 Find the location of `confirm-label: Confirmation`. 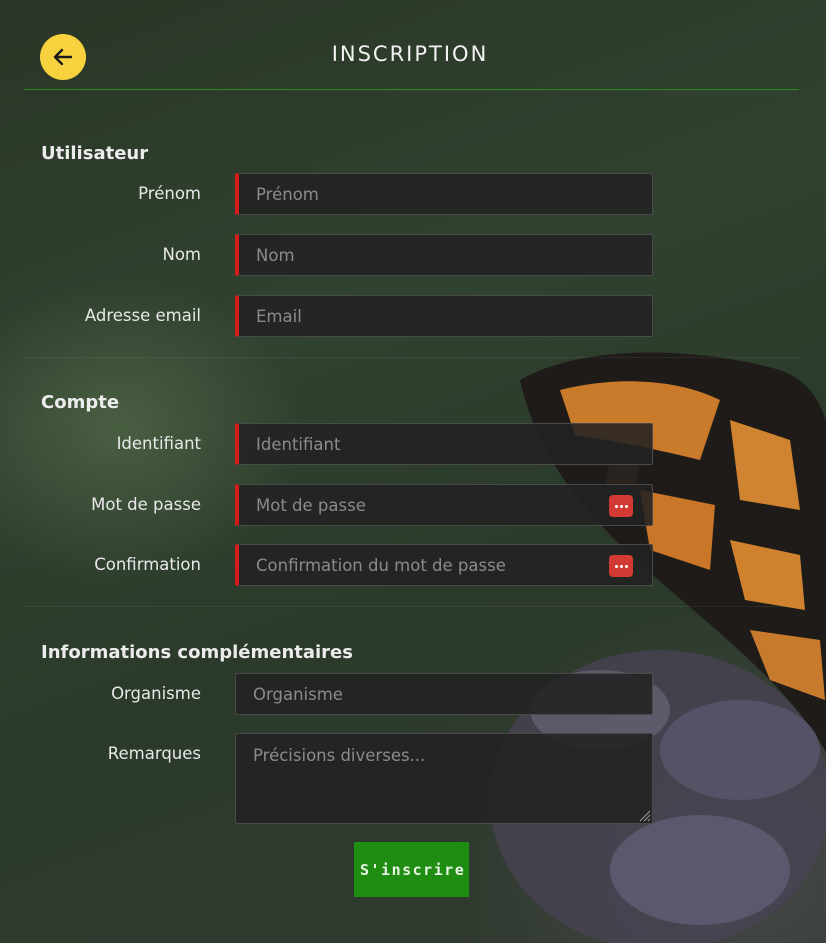

confirm-label: Confirmation is located at coordinates (147, 564).